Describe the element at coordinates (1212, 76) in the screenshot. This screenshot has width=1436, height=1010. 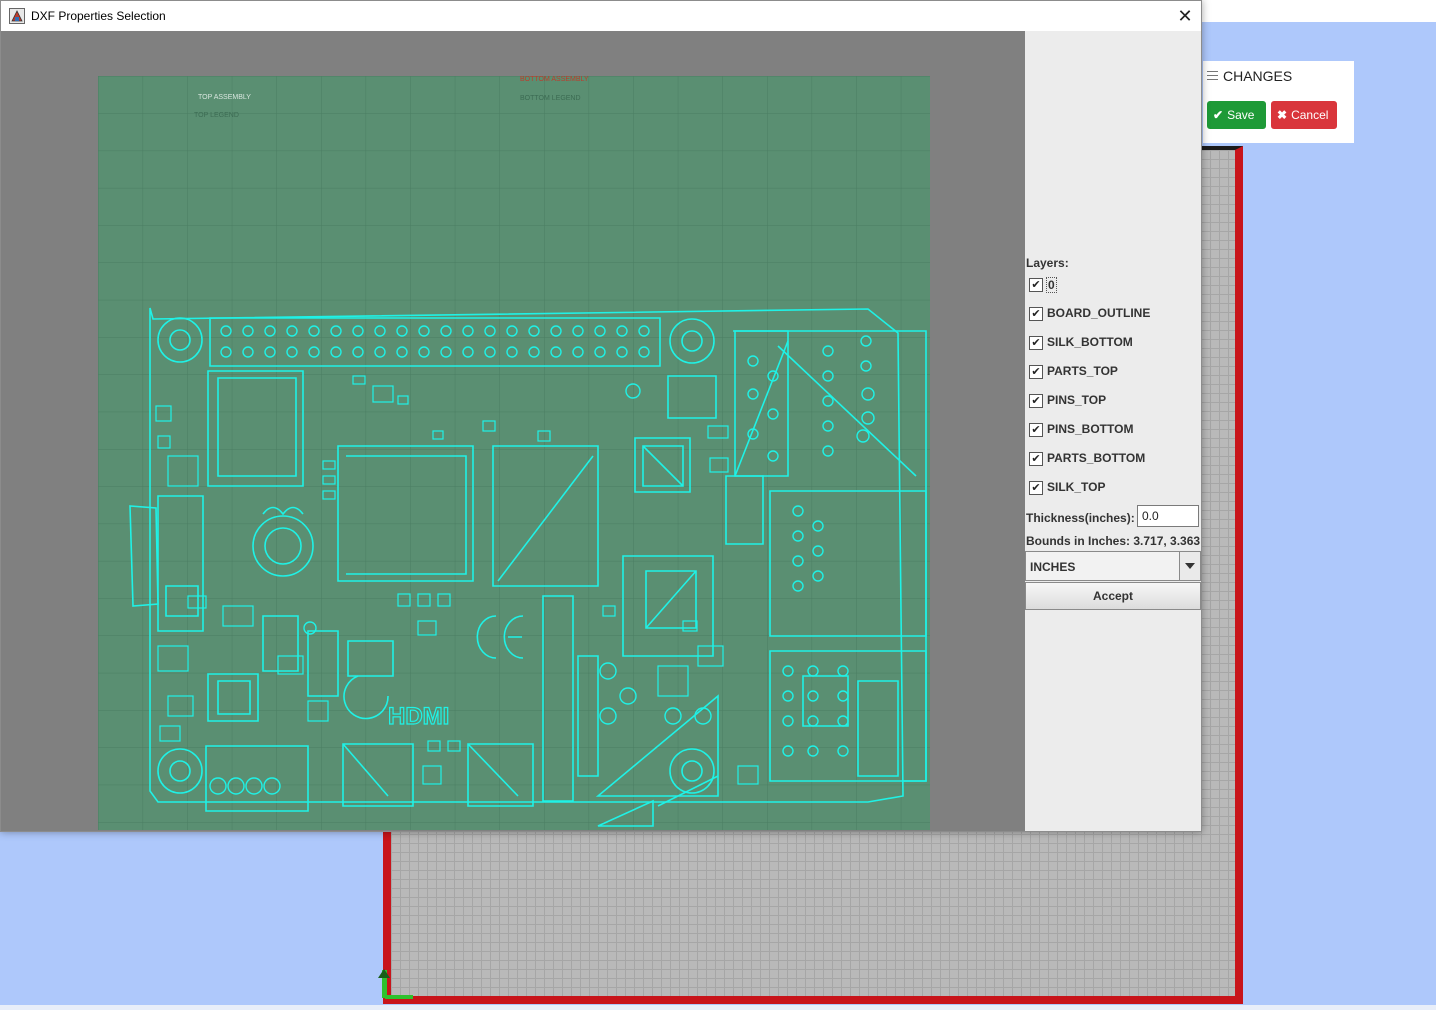
I see `hamburger-menu-icon` at that location.